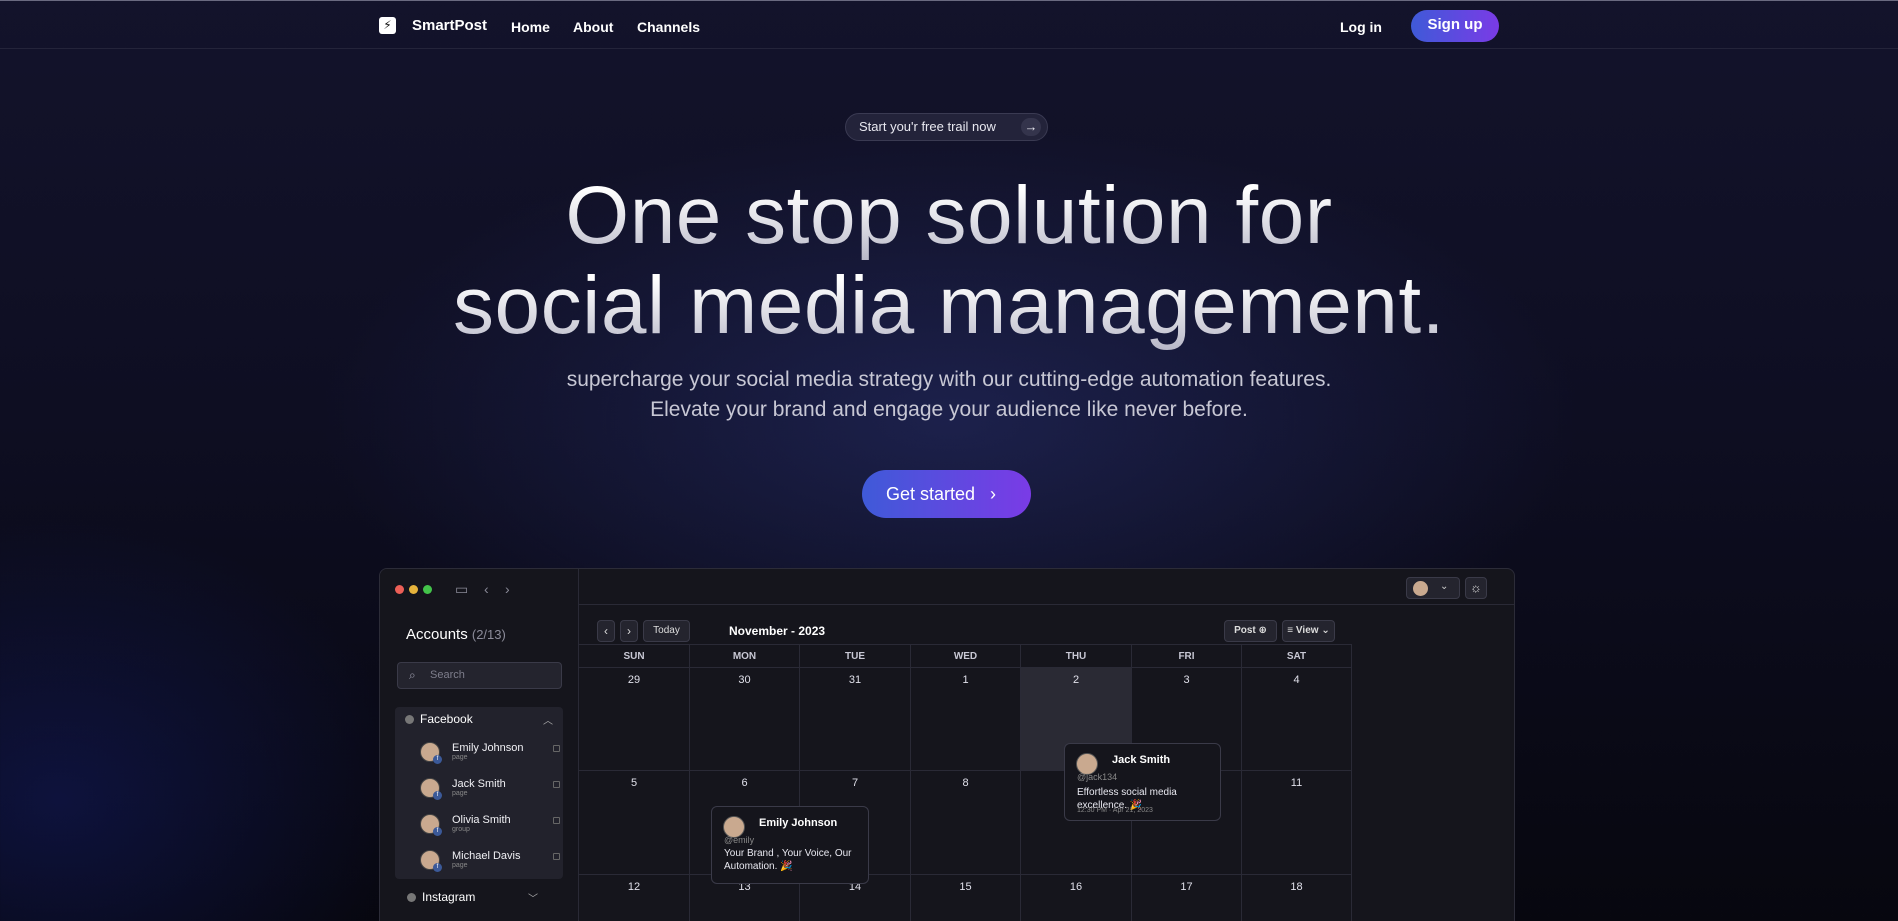 The width and height of the screenshot is (1898, 921). What do you see at coordinates (1097, 777) in the screenshot?
I see `post-author-handle: @jack134` at bounding box center [1097, 777].